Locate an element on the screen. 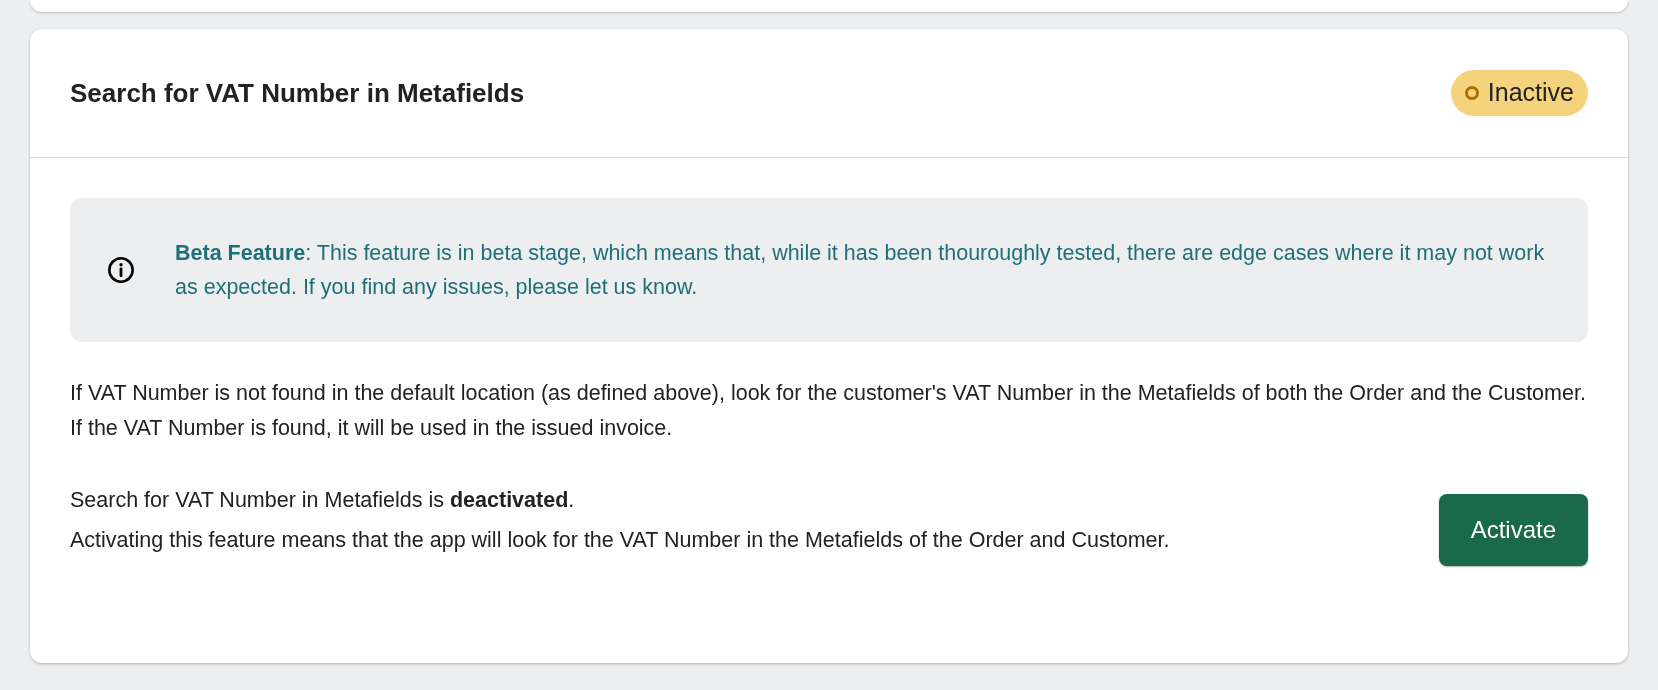  explanation-text: Activating this feature means that the app will look for the VAT Number in the Metafields of the Order and Customer. is located at coordinates (620, 540).